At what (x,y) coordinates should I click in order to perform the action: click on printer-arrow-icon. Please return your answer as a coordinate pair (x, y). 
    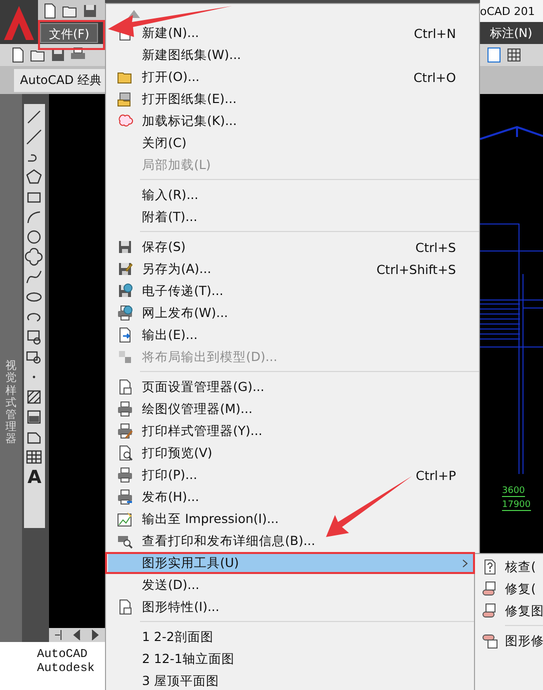
    Looking at the image, I should click on (125, 497).